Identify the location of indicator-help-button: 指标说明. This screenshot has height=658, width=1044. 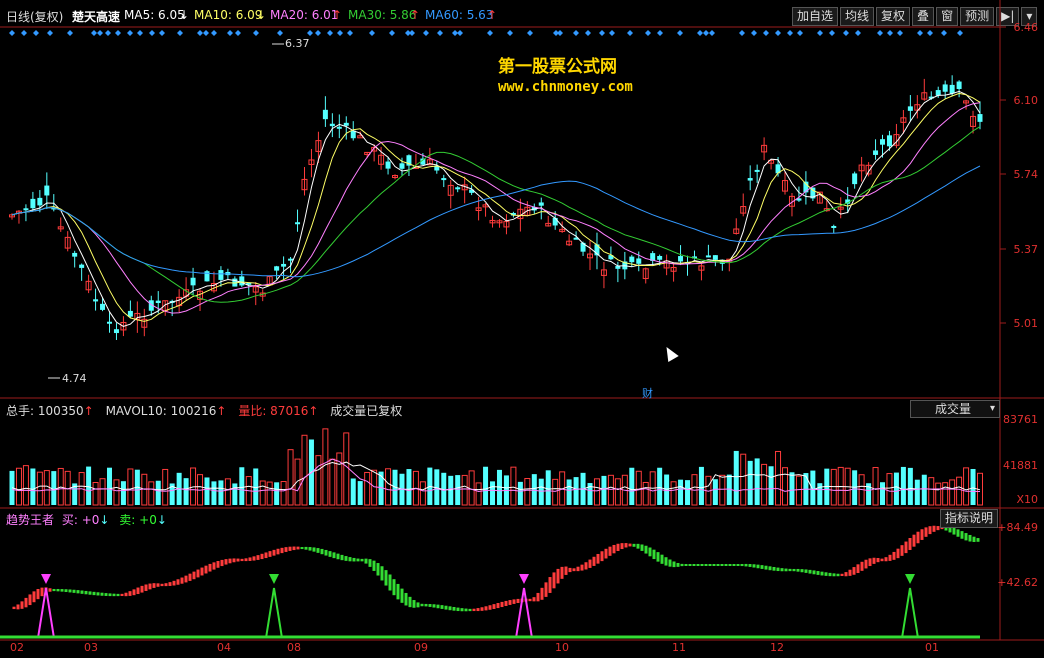
(969, 518).